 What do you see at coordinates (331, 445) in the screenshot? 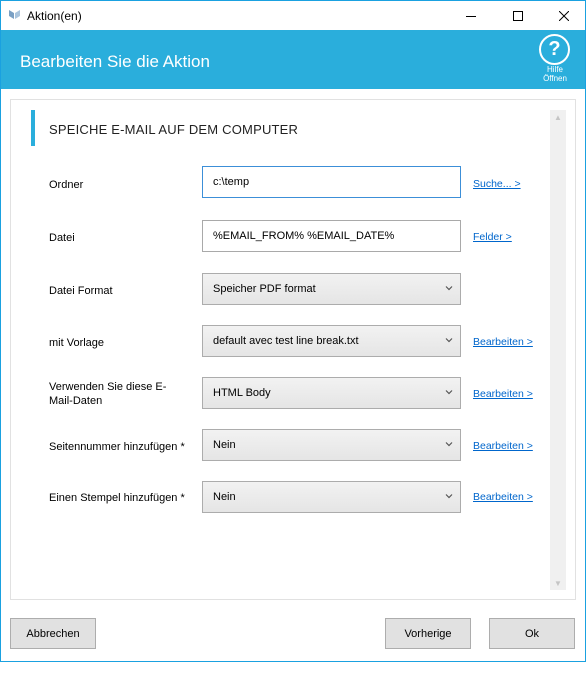
I see `page-number-select: Nein` at bounding box center [331, 445].